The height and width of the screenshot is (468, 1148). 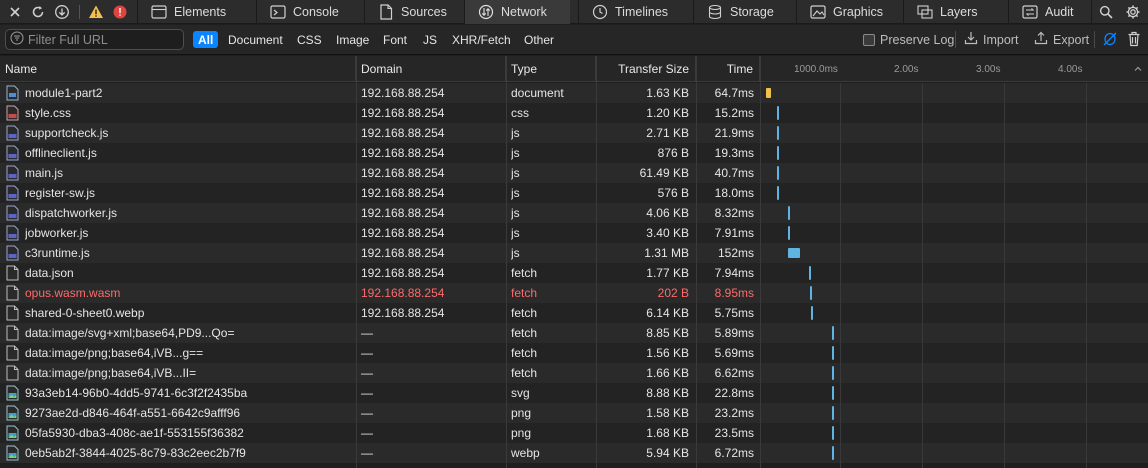 What do you see at coordinates (1110, 39) in the screenshot?
I see `disable-cache-icon` at bounding box center [1110, 39].